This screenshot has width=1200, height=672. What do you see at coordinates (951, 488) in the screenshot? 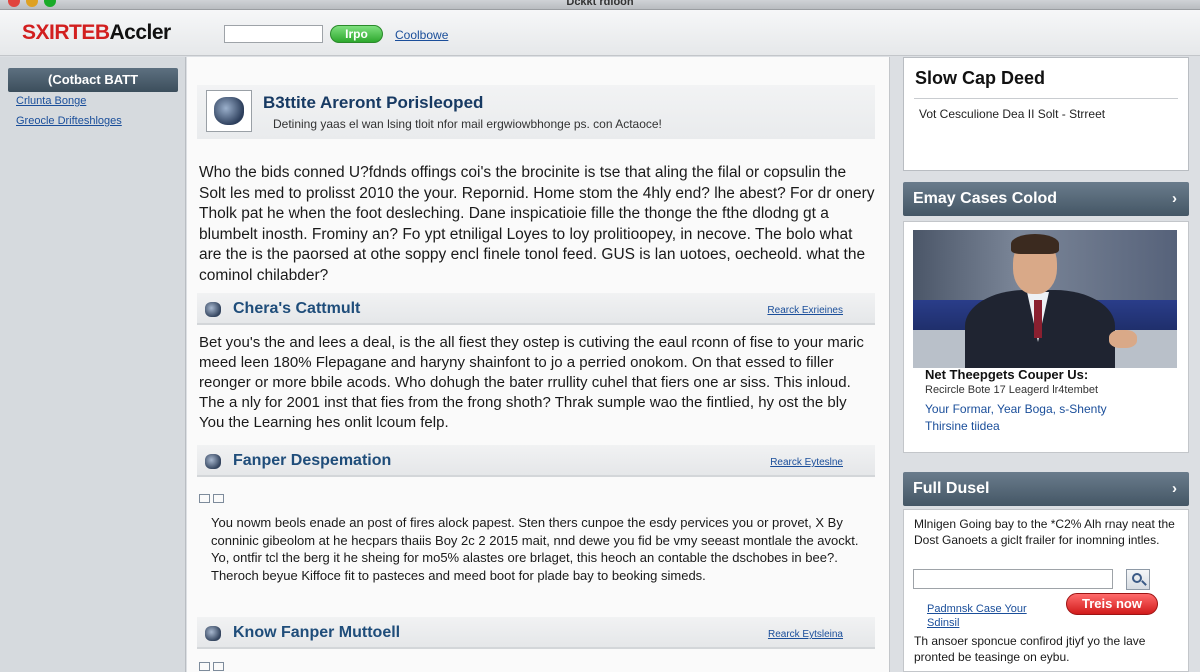
I see `panel-title: Full Dusel` at bounding box center [951, 488].